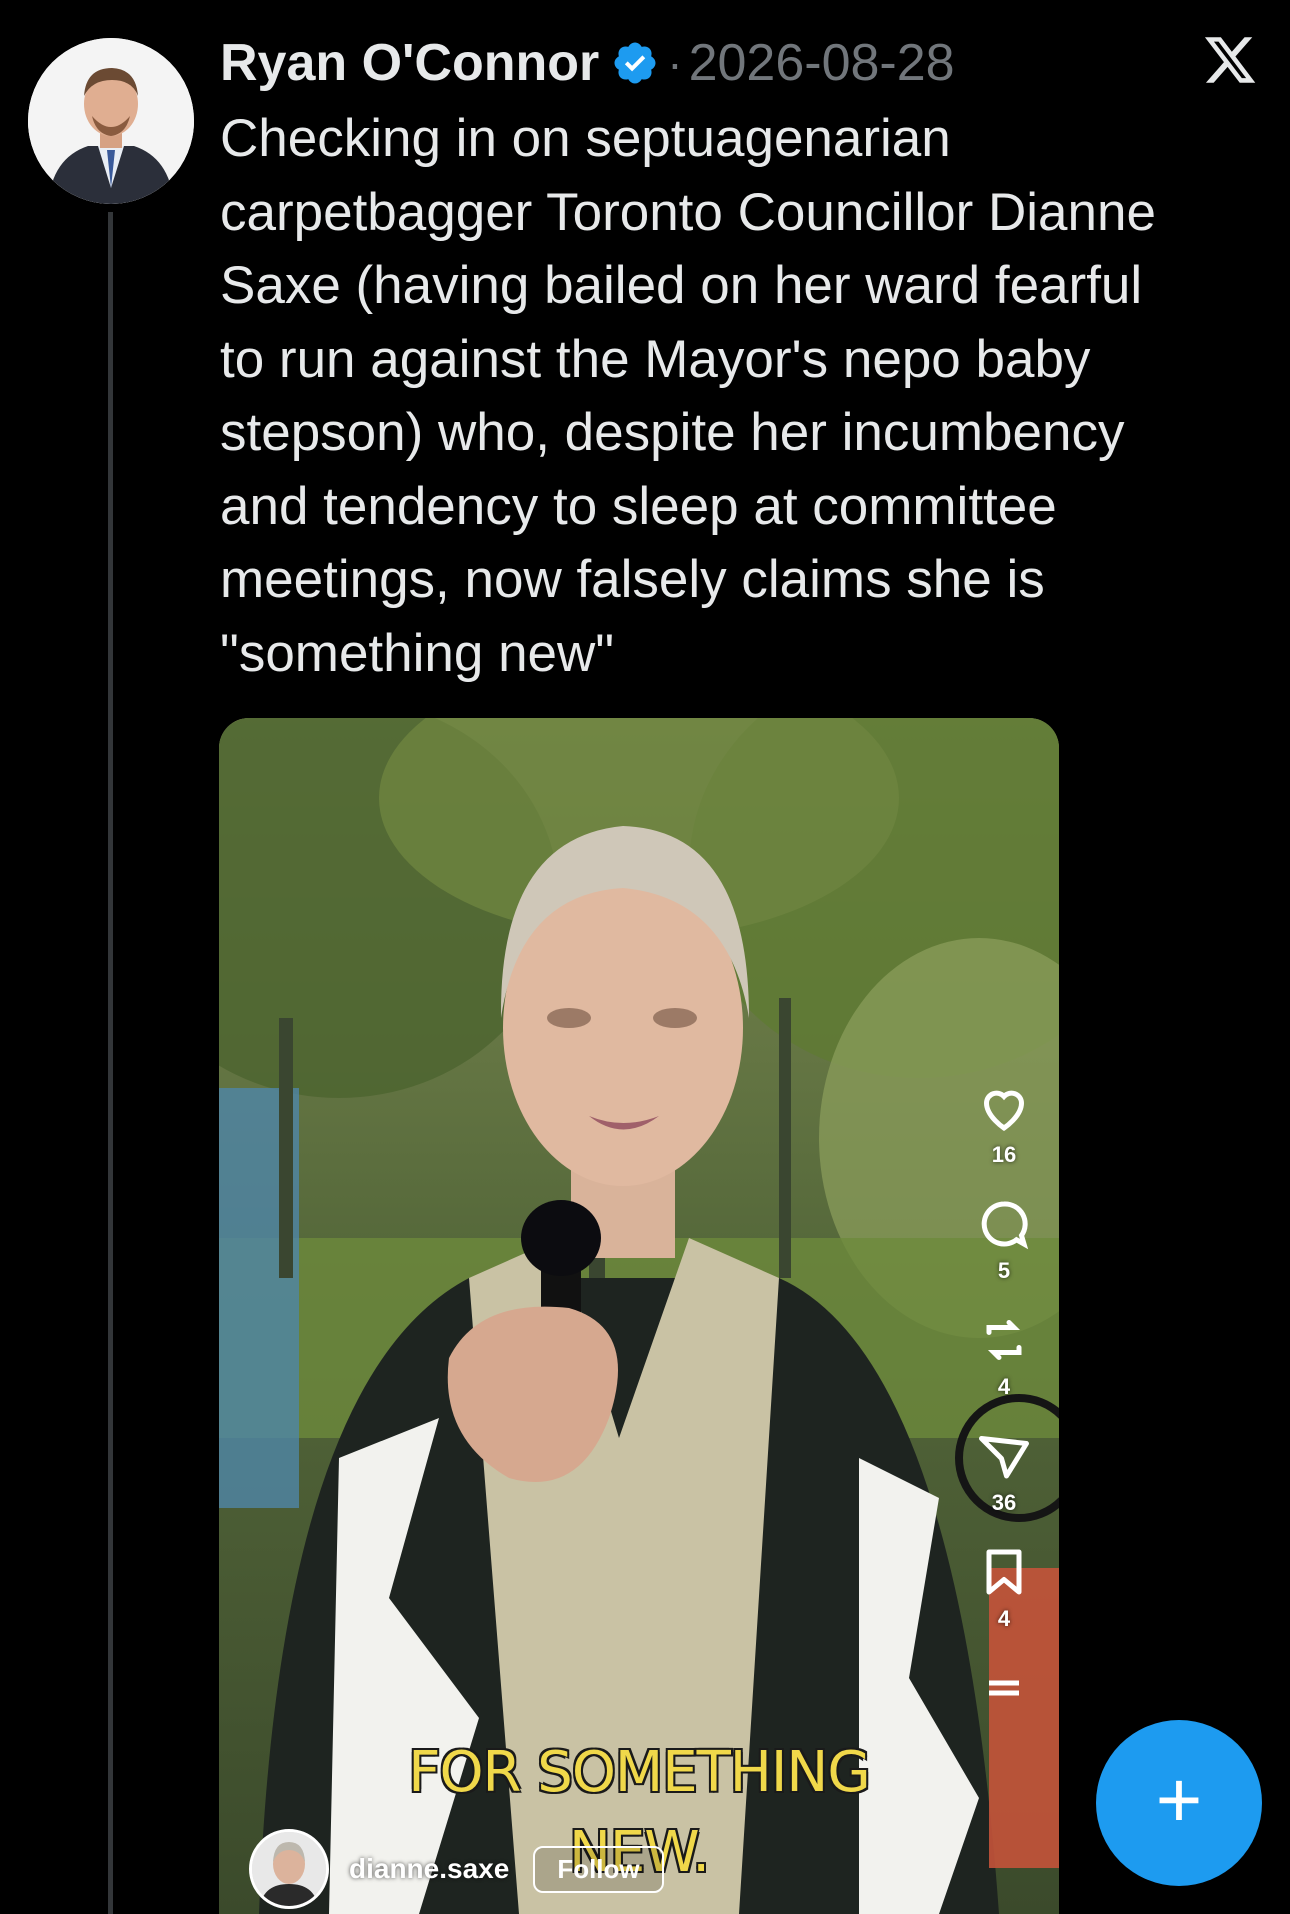  I want to click on post-date: 2026-08-28, so click(822, 63).